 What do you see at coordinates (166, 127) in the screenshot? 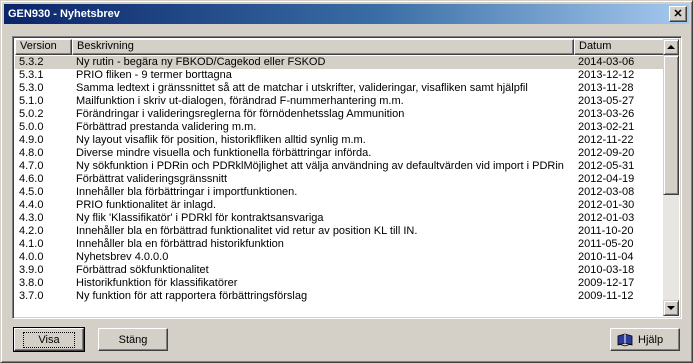
I see `cell-description: Förbättrad prestanda validering m.m.` at bounding box center [166, 127].